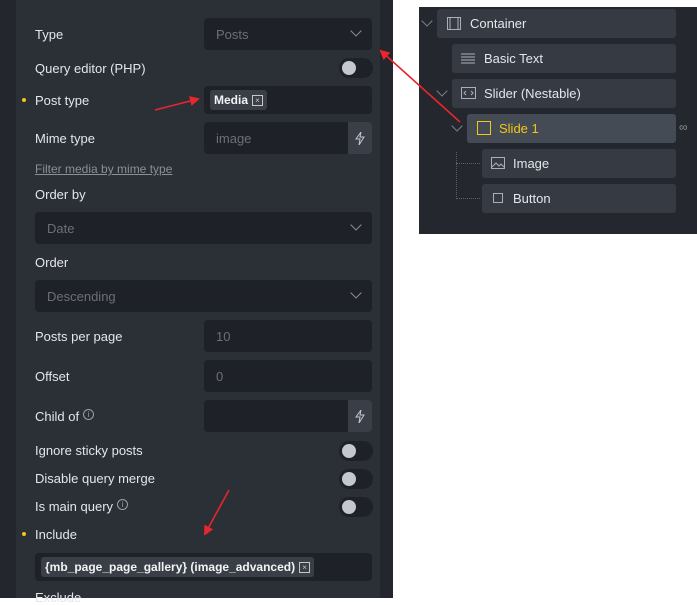 This screenshot has height=605, width=697. I want to click on tree-item-label: Slider (Nestable), so click(532, 93).